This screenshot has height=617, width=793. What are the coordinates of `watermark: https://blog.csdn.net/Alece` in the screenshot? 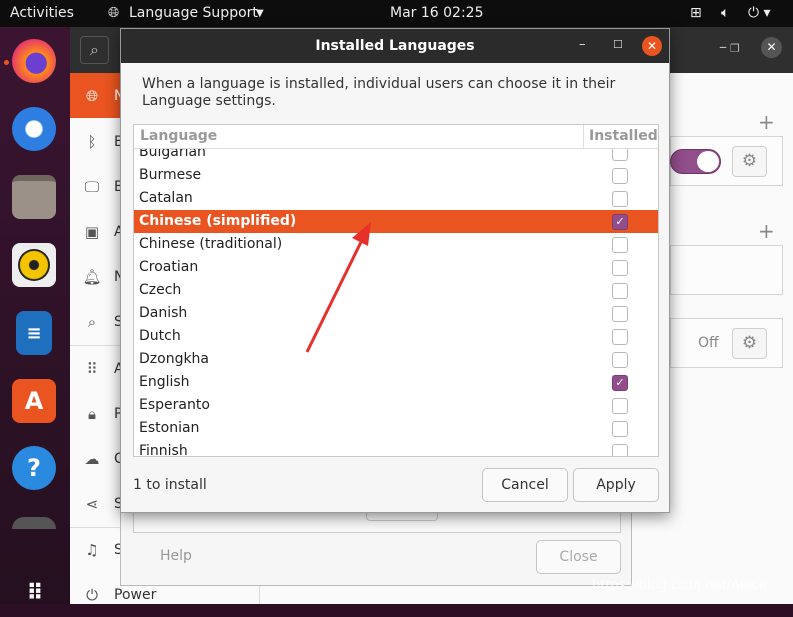 It's located at (679, 585).